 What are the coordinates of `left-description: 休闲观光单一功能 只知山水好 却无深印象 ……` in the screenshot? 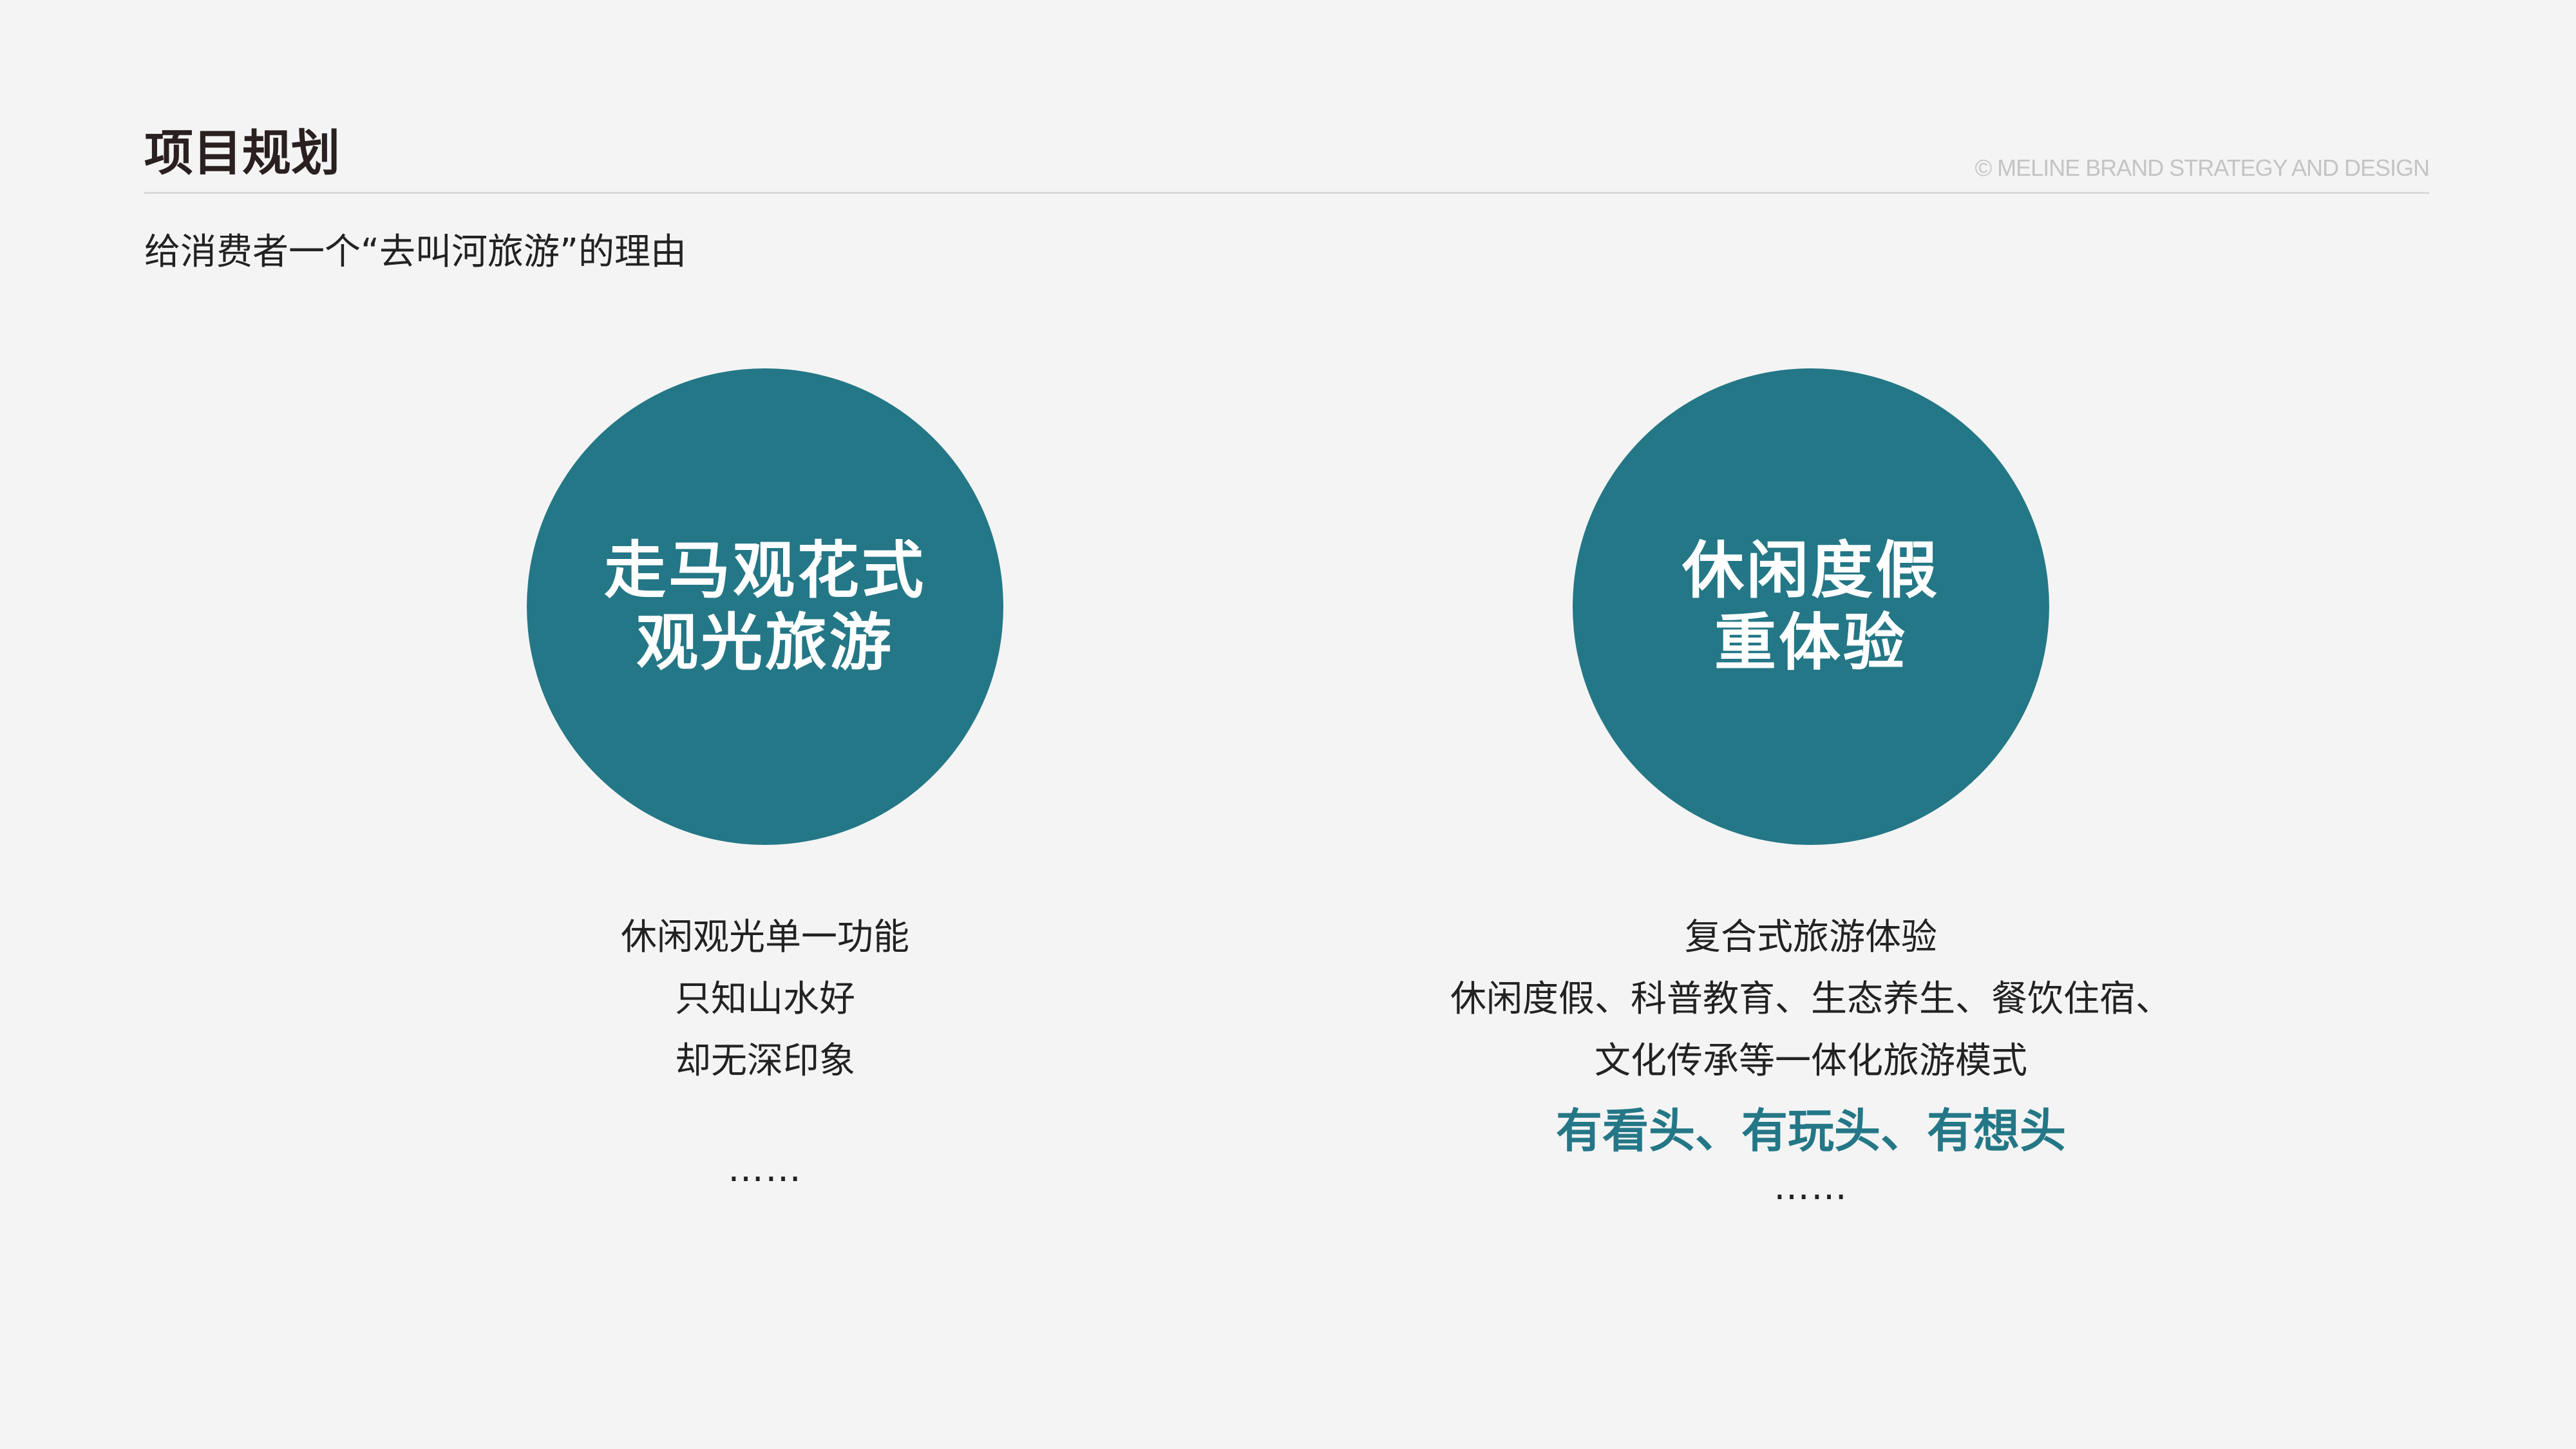 It's located at (765, 1051).